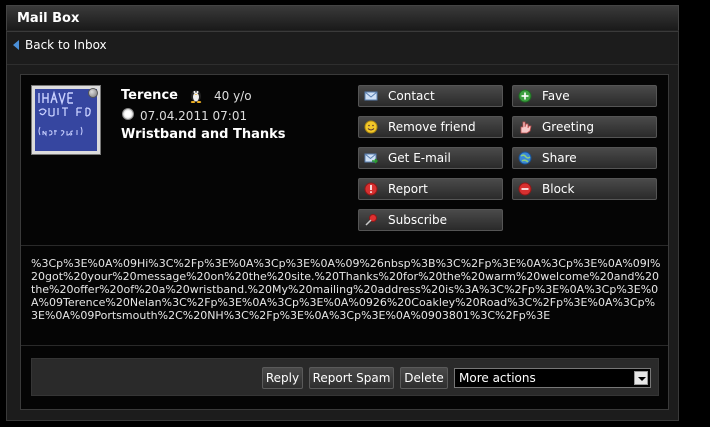 This screenshot has height=427, width=710. I want to click on report-spam-button: Report Spam, so click(351, 378).